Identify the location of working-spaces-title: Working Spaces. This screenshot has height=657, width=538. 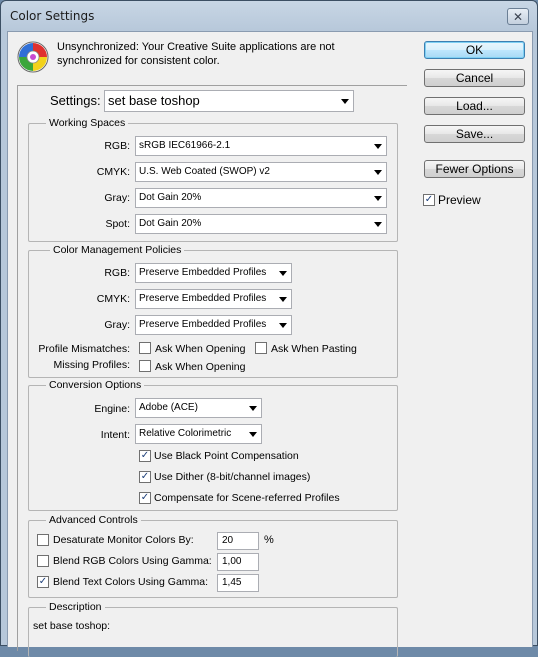
(87, 123).